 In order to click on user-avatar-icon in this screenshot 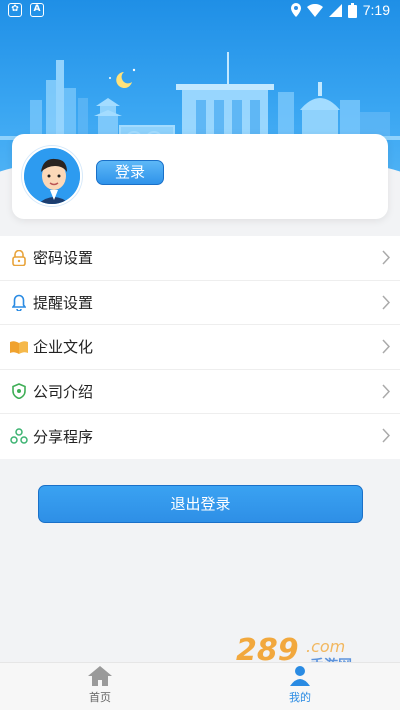, I will do `click(52, 176)`.